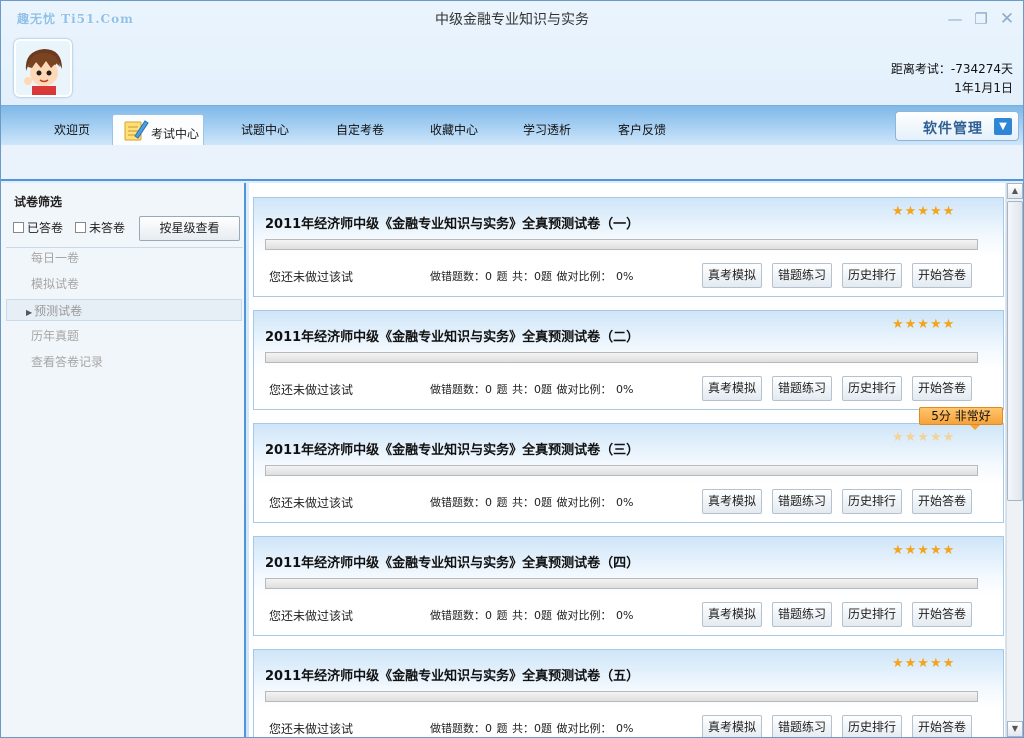  What do you see at coordinates (512, 125) in the screenshot?
I see `nav-bar: 欢迎页 考试中心 试题中心 自定考卷 收藏中心 学习透析 客户反馈 软件管理 ▼` at bounding box center [512, 125].